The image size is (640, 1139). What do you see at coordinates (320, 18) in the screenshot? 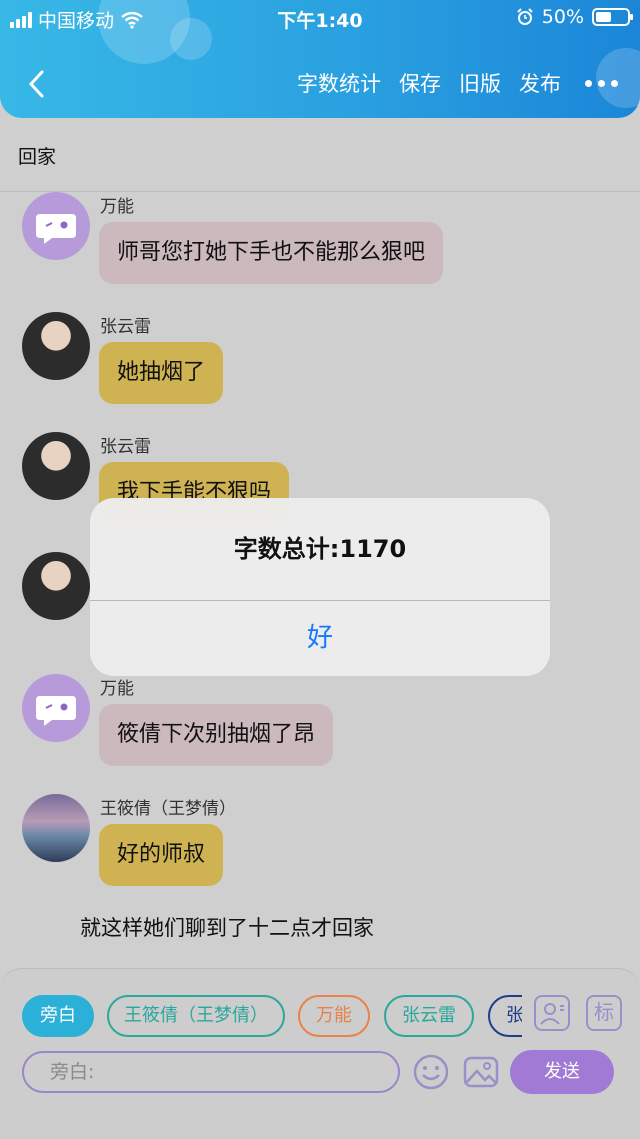
I see `status-bar: 中国移动 下午1:40 50%` at bounding box center [320, 18].